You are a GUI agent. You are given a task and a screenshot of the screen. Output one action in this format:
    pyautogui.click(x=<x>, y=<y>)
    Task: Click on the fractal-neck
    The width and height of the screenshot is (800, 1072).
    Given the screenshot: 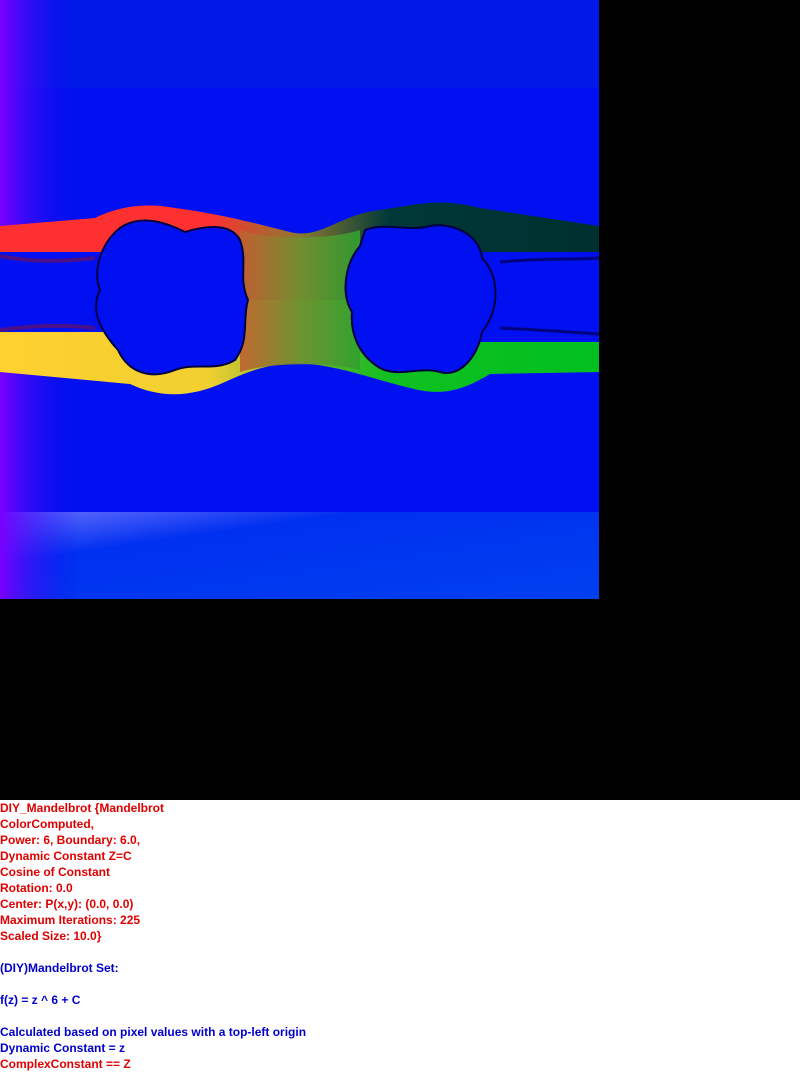 What is the action you would take?
    pyautogui.click(x=300, y=301)
    